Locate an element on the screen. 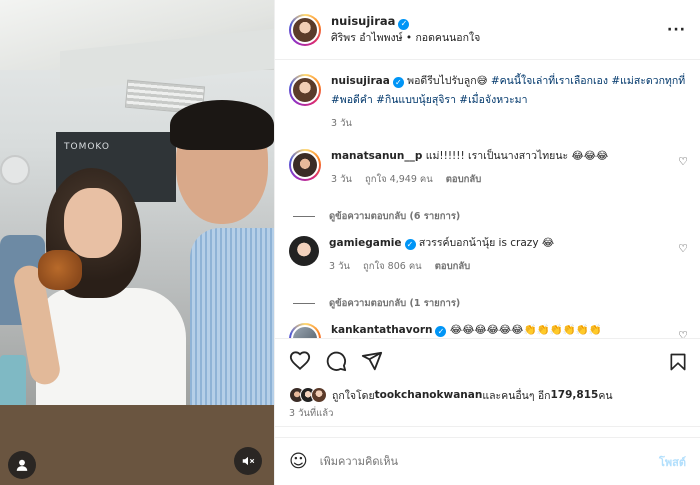 Image resolution: width=700 pixels, height=485 pixels. comment-username: gamiegamie is located at coordinates (365, 243).